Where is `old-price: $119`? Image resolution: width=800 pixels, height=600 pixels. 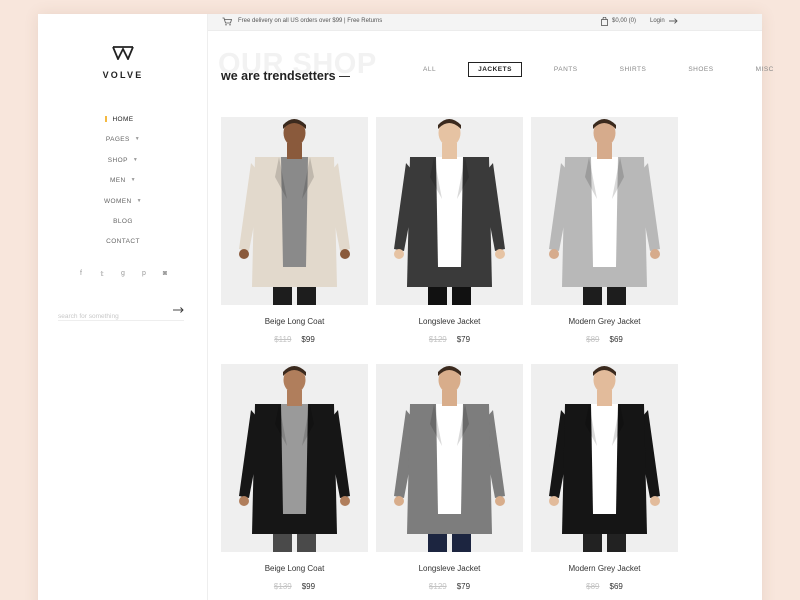
old-price: $119 is located at coordinates (283, 339).